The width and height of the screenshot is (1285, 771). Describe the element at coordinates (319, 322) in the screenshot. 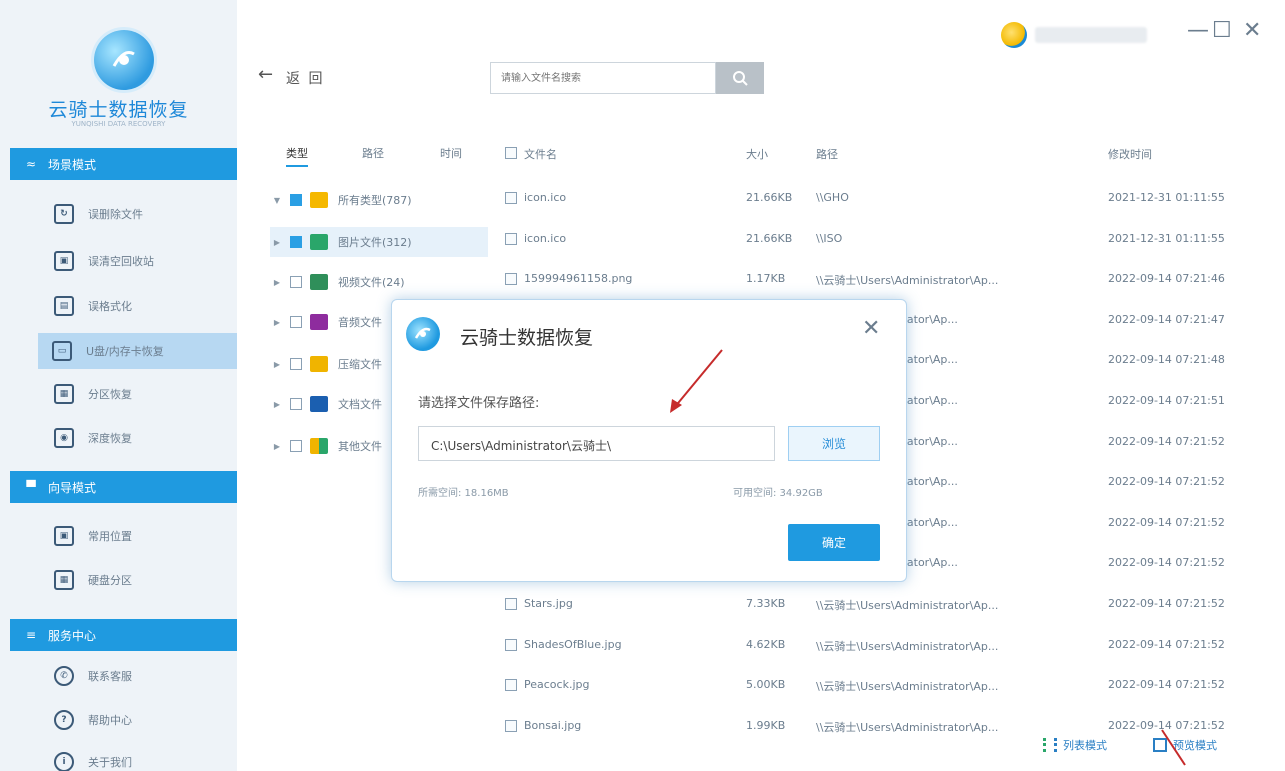

I see `audio-icon` at that location.